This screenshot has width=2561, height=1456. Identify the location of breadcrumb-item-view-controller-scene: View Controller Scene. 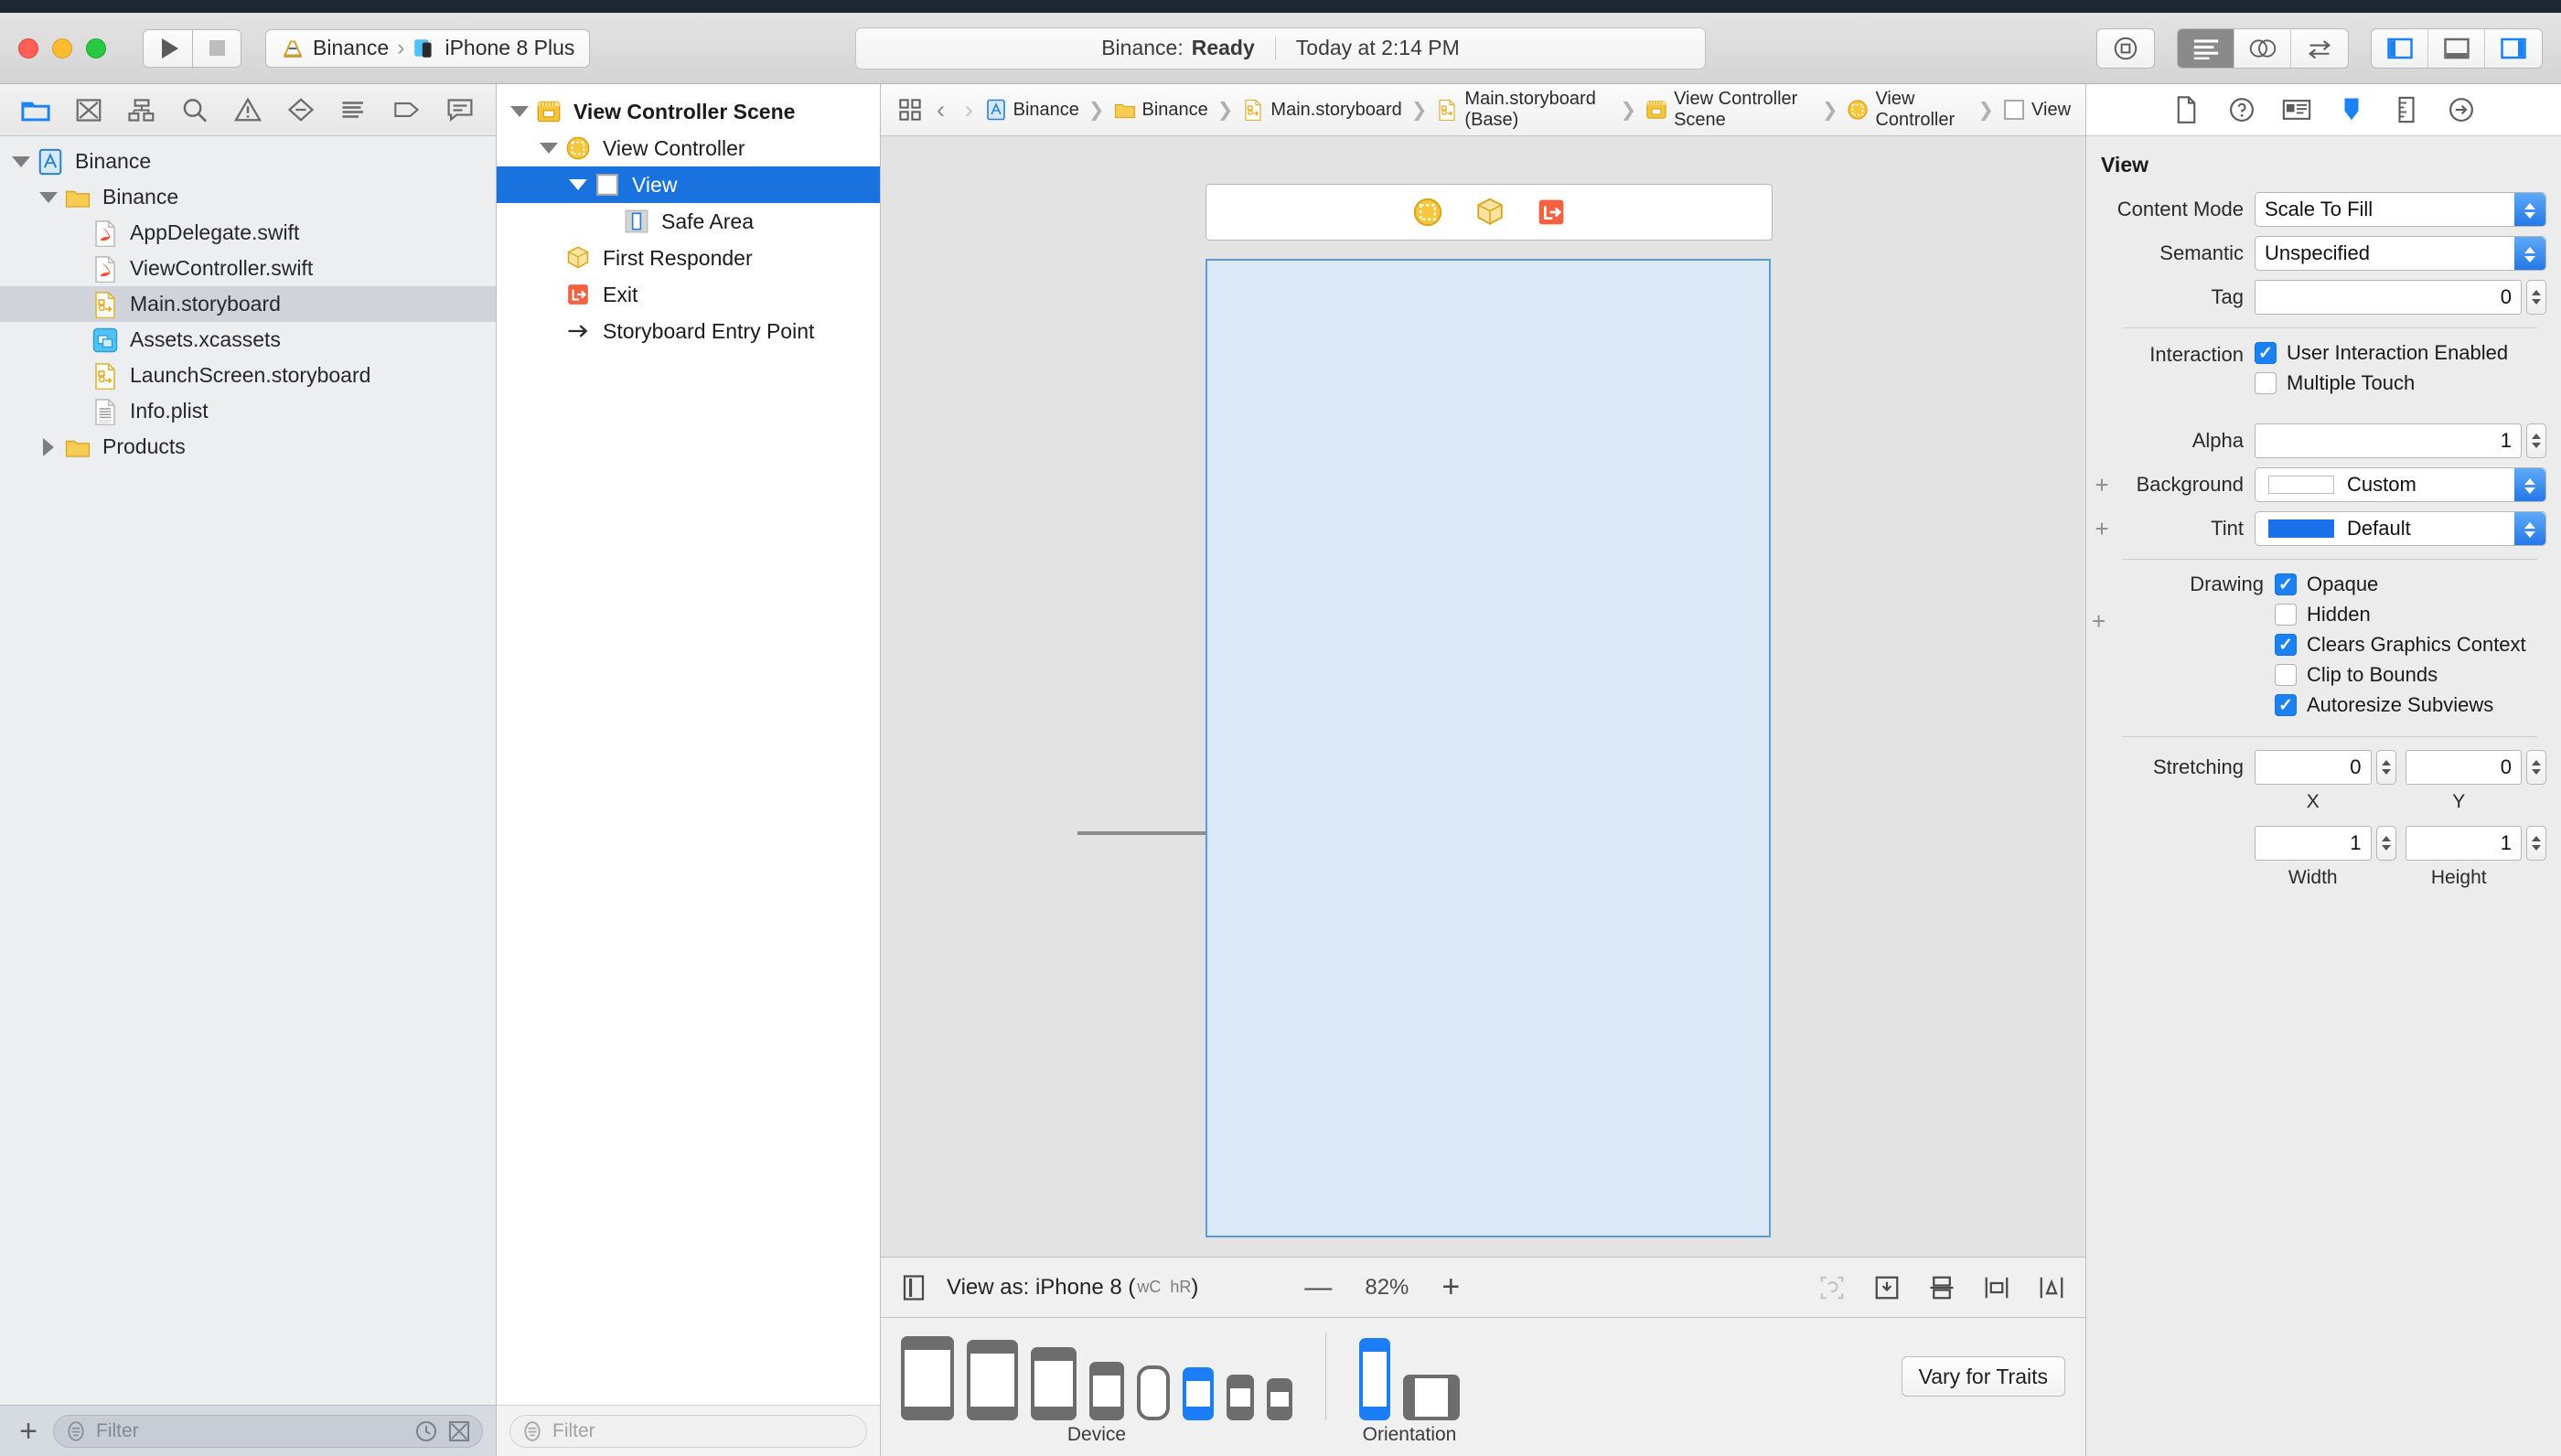
(1729, 110).